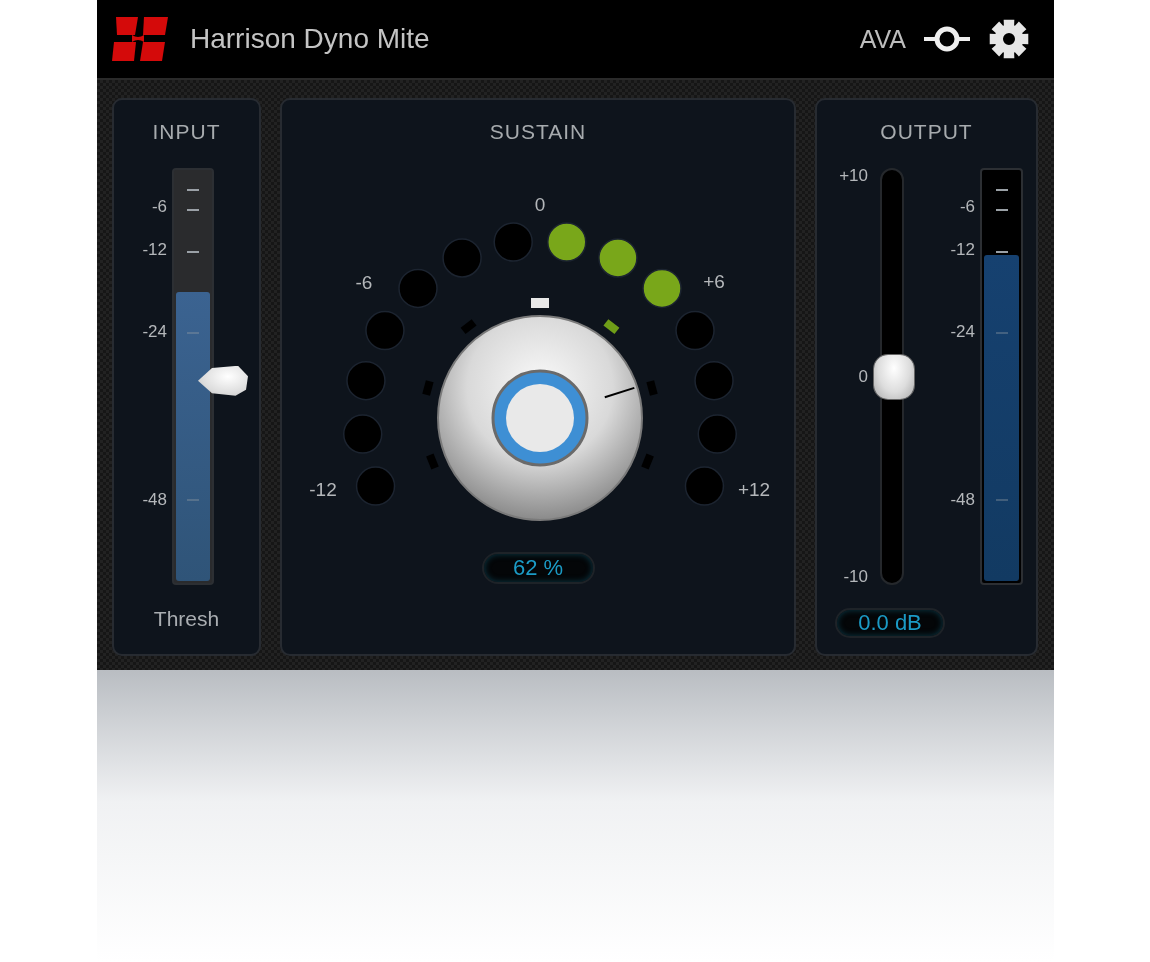 The height and width of the screenshot is (962, 1150). What do you see at coordinates (894, 376) in the screenshot?
I see `gain-fader-handle` at bounding box center [894, 376].